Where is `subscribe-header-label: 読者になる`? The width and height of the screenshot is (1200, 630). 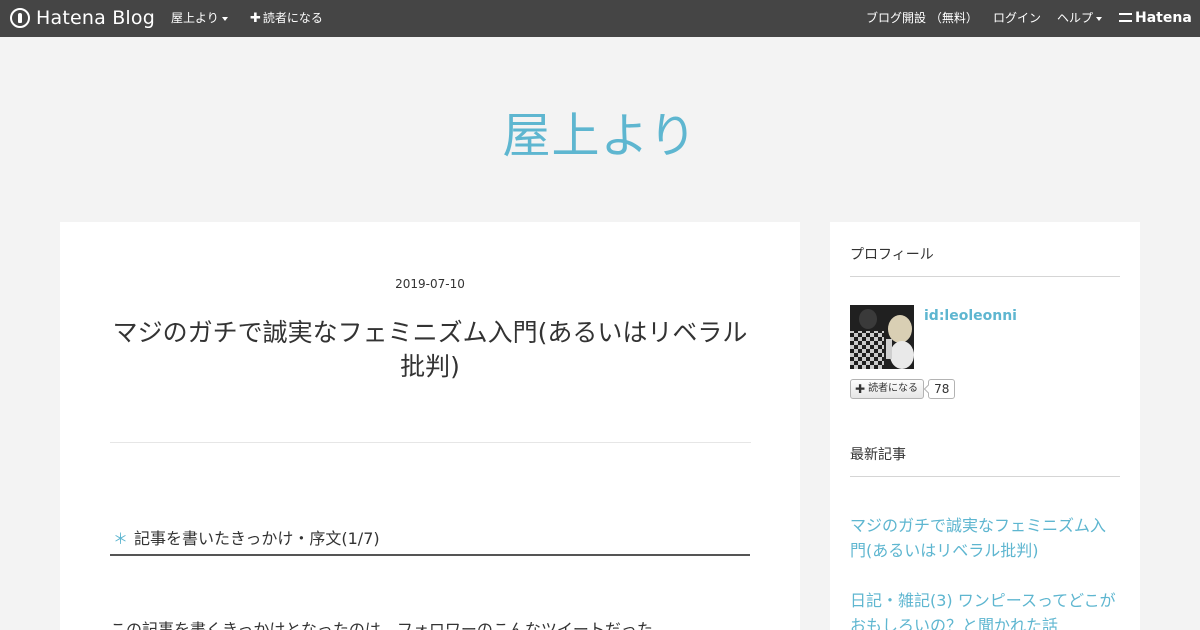 subscribe-header-label: 読者になる is located at coordinates (292, 18).